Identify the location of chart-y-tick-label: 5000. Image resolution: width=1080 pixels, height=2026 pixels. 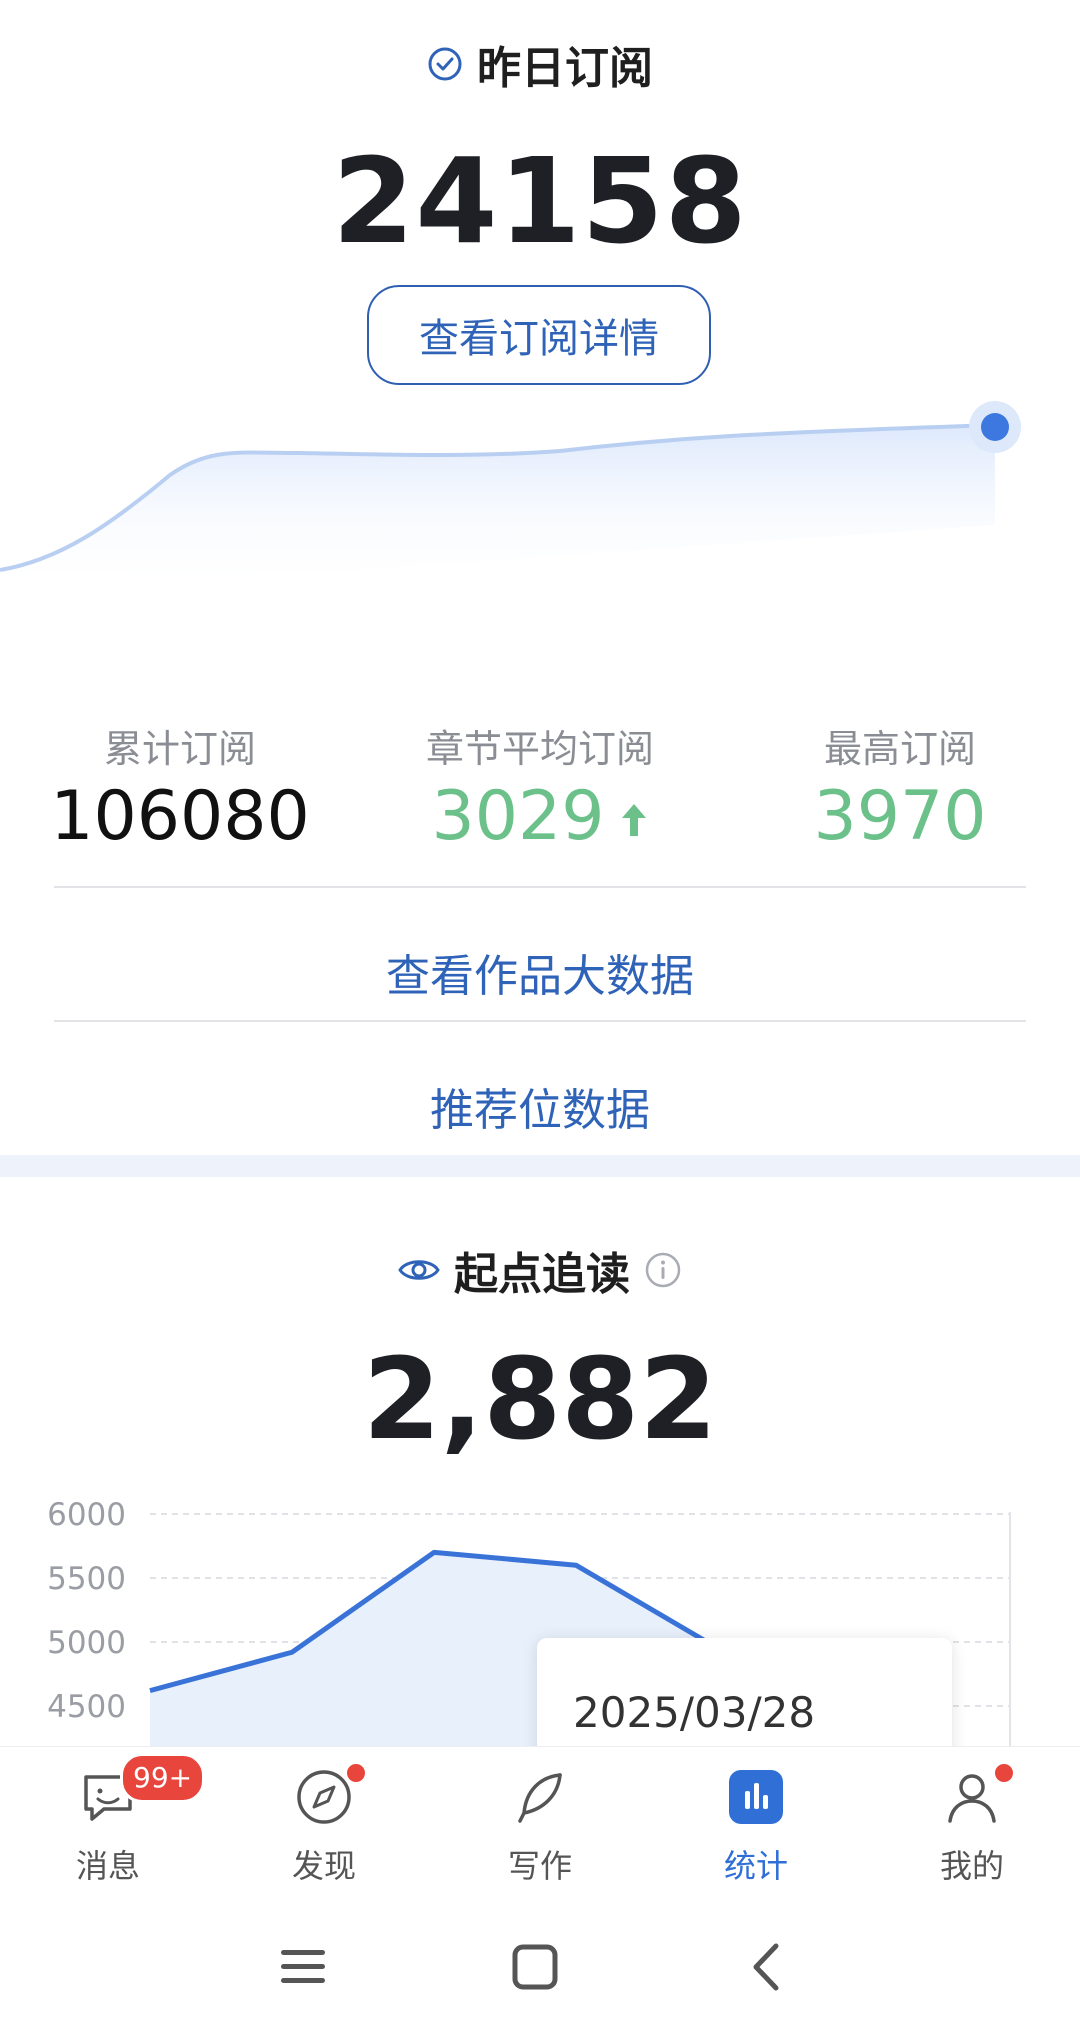
(86, 1643).